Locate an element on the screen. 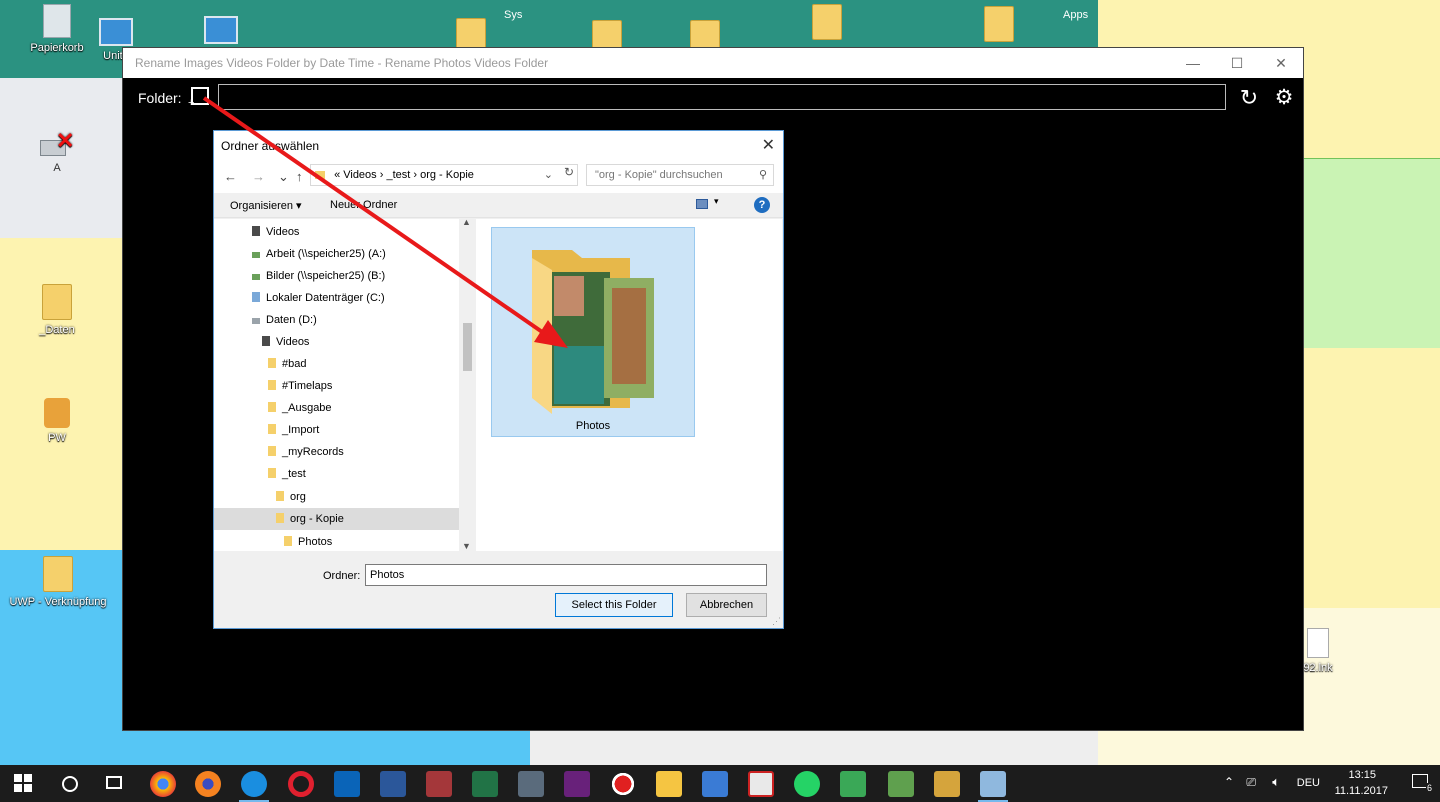 This screenshot has width=1440, height=802. volume-icon: 🔈︎ is located at coordinates (1276, 782).